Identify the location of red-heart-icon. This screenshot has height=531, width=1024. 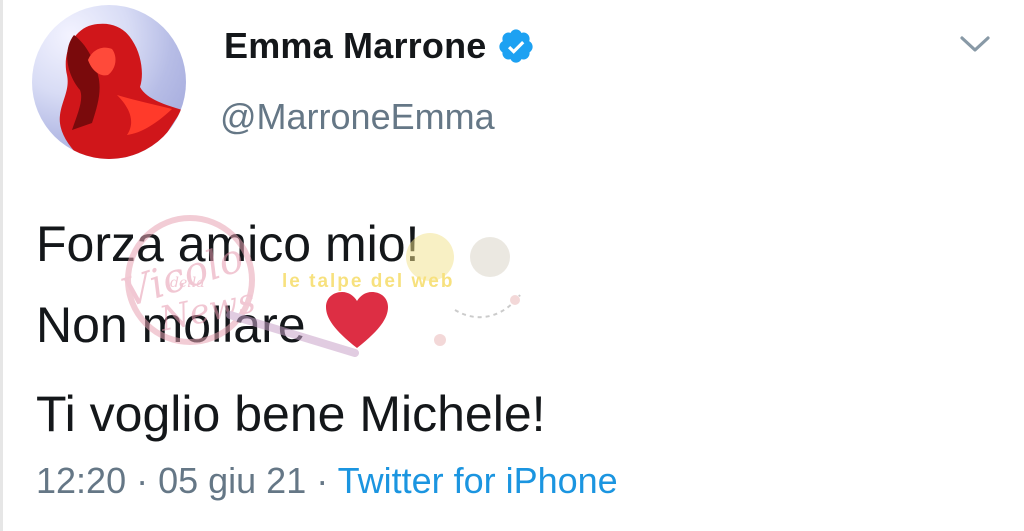
(357, 332).